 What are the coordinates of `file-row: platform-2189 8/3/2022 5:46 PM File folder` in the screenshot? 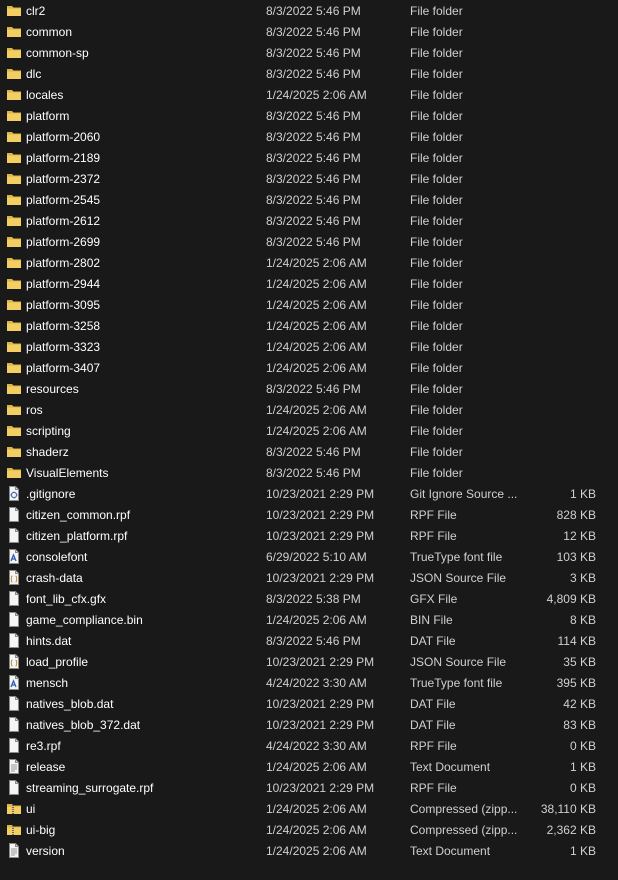 It's located at (309, 157).